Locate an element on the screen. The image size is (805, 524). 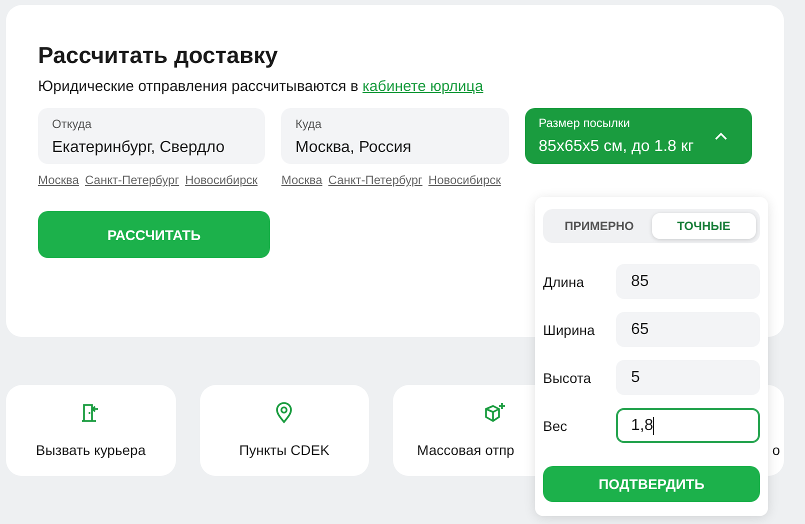
dimension-label: Вес is located at coordinates (555, 426).